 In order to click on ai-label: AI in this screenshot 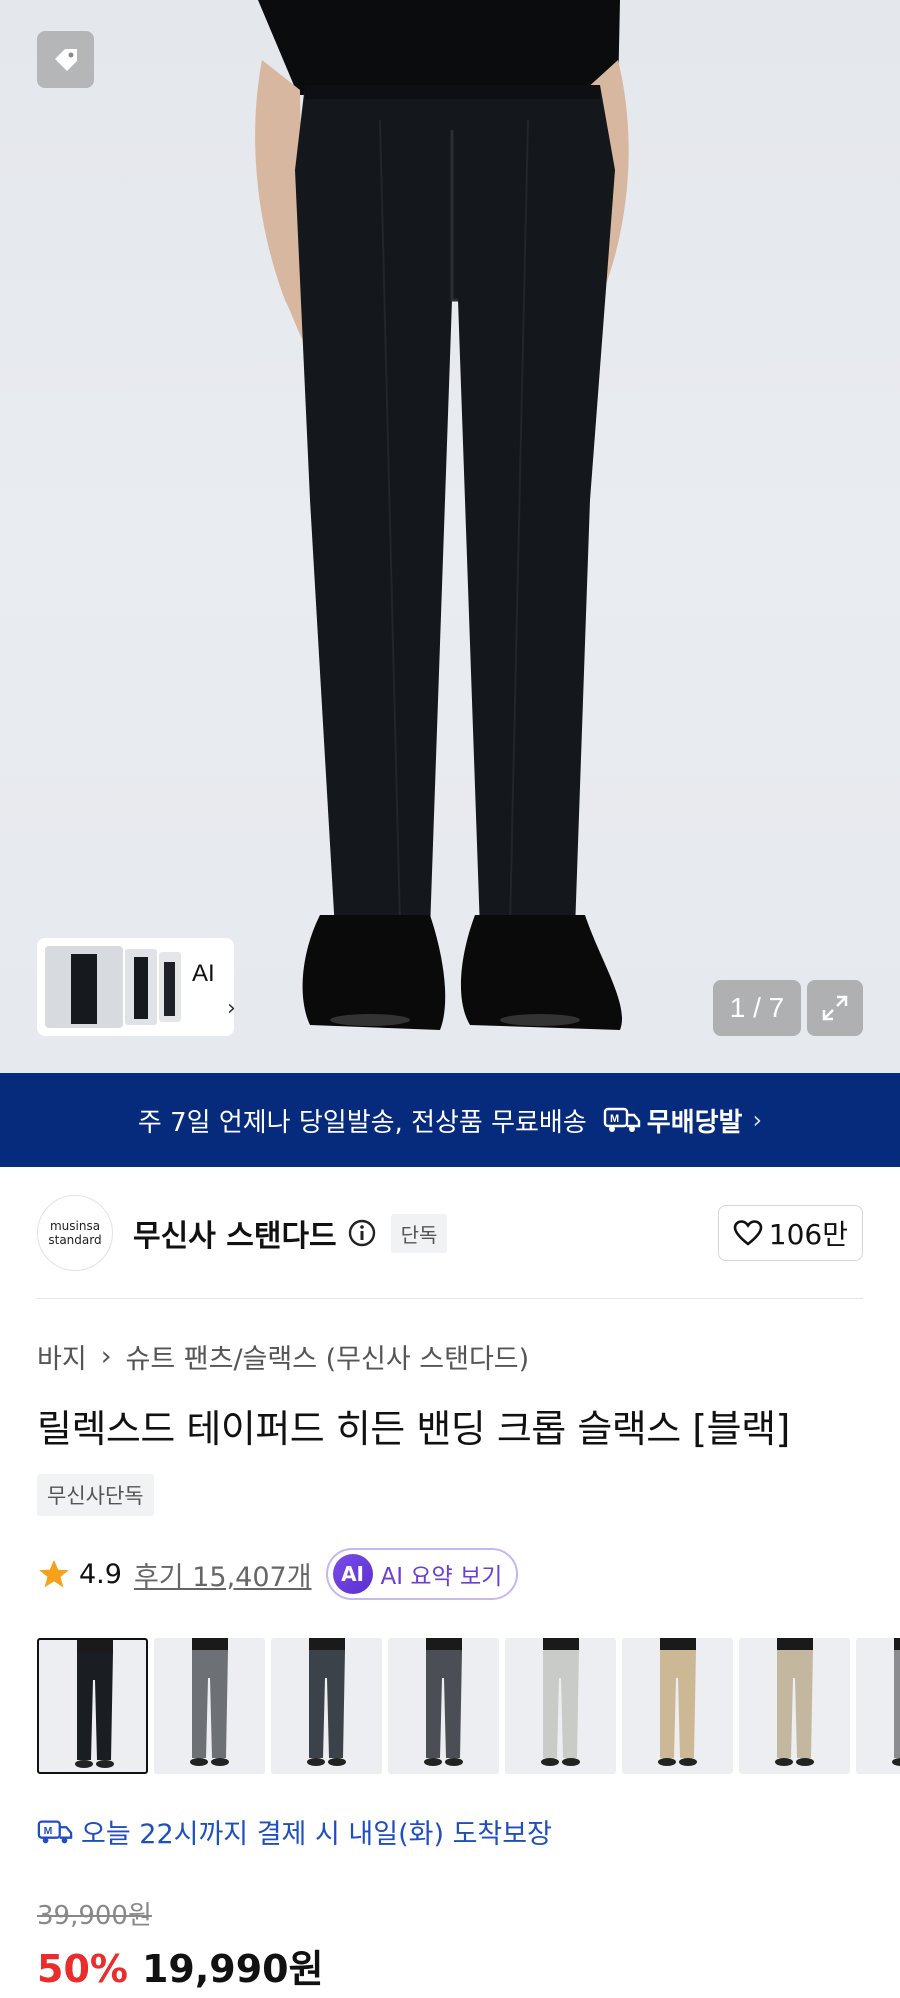, I will do `click(203, 973)`.